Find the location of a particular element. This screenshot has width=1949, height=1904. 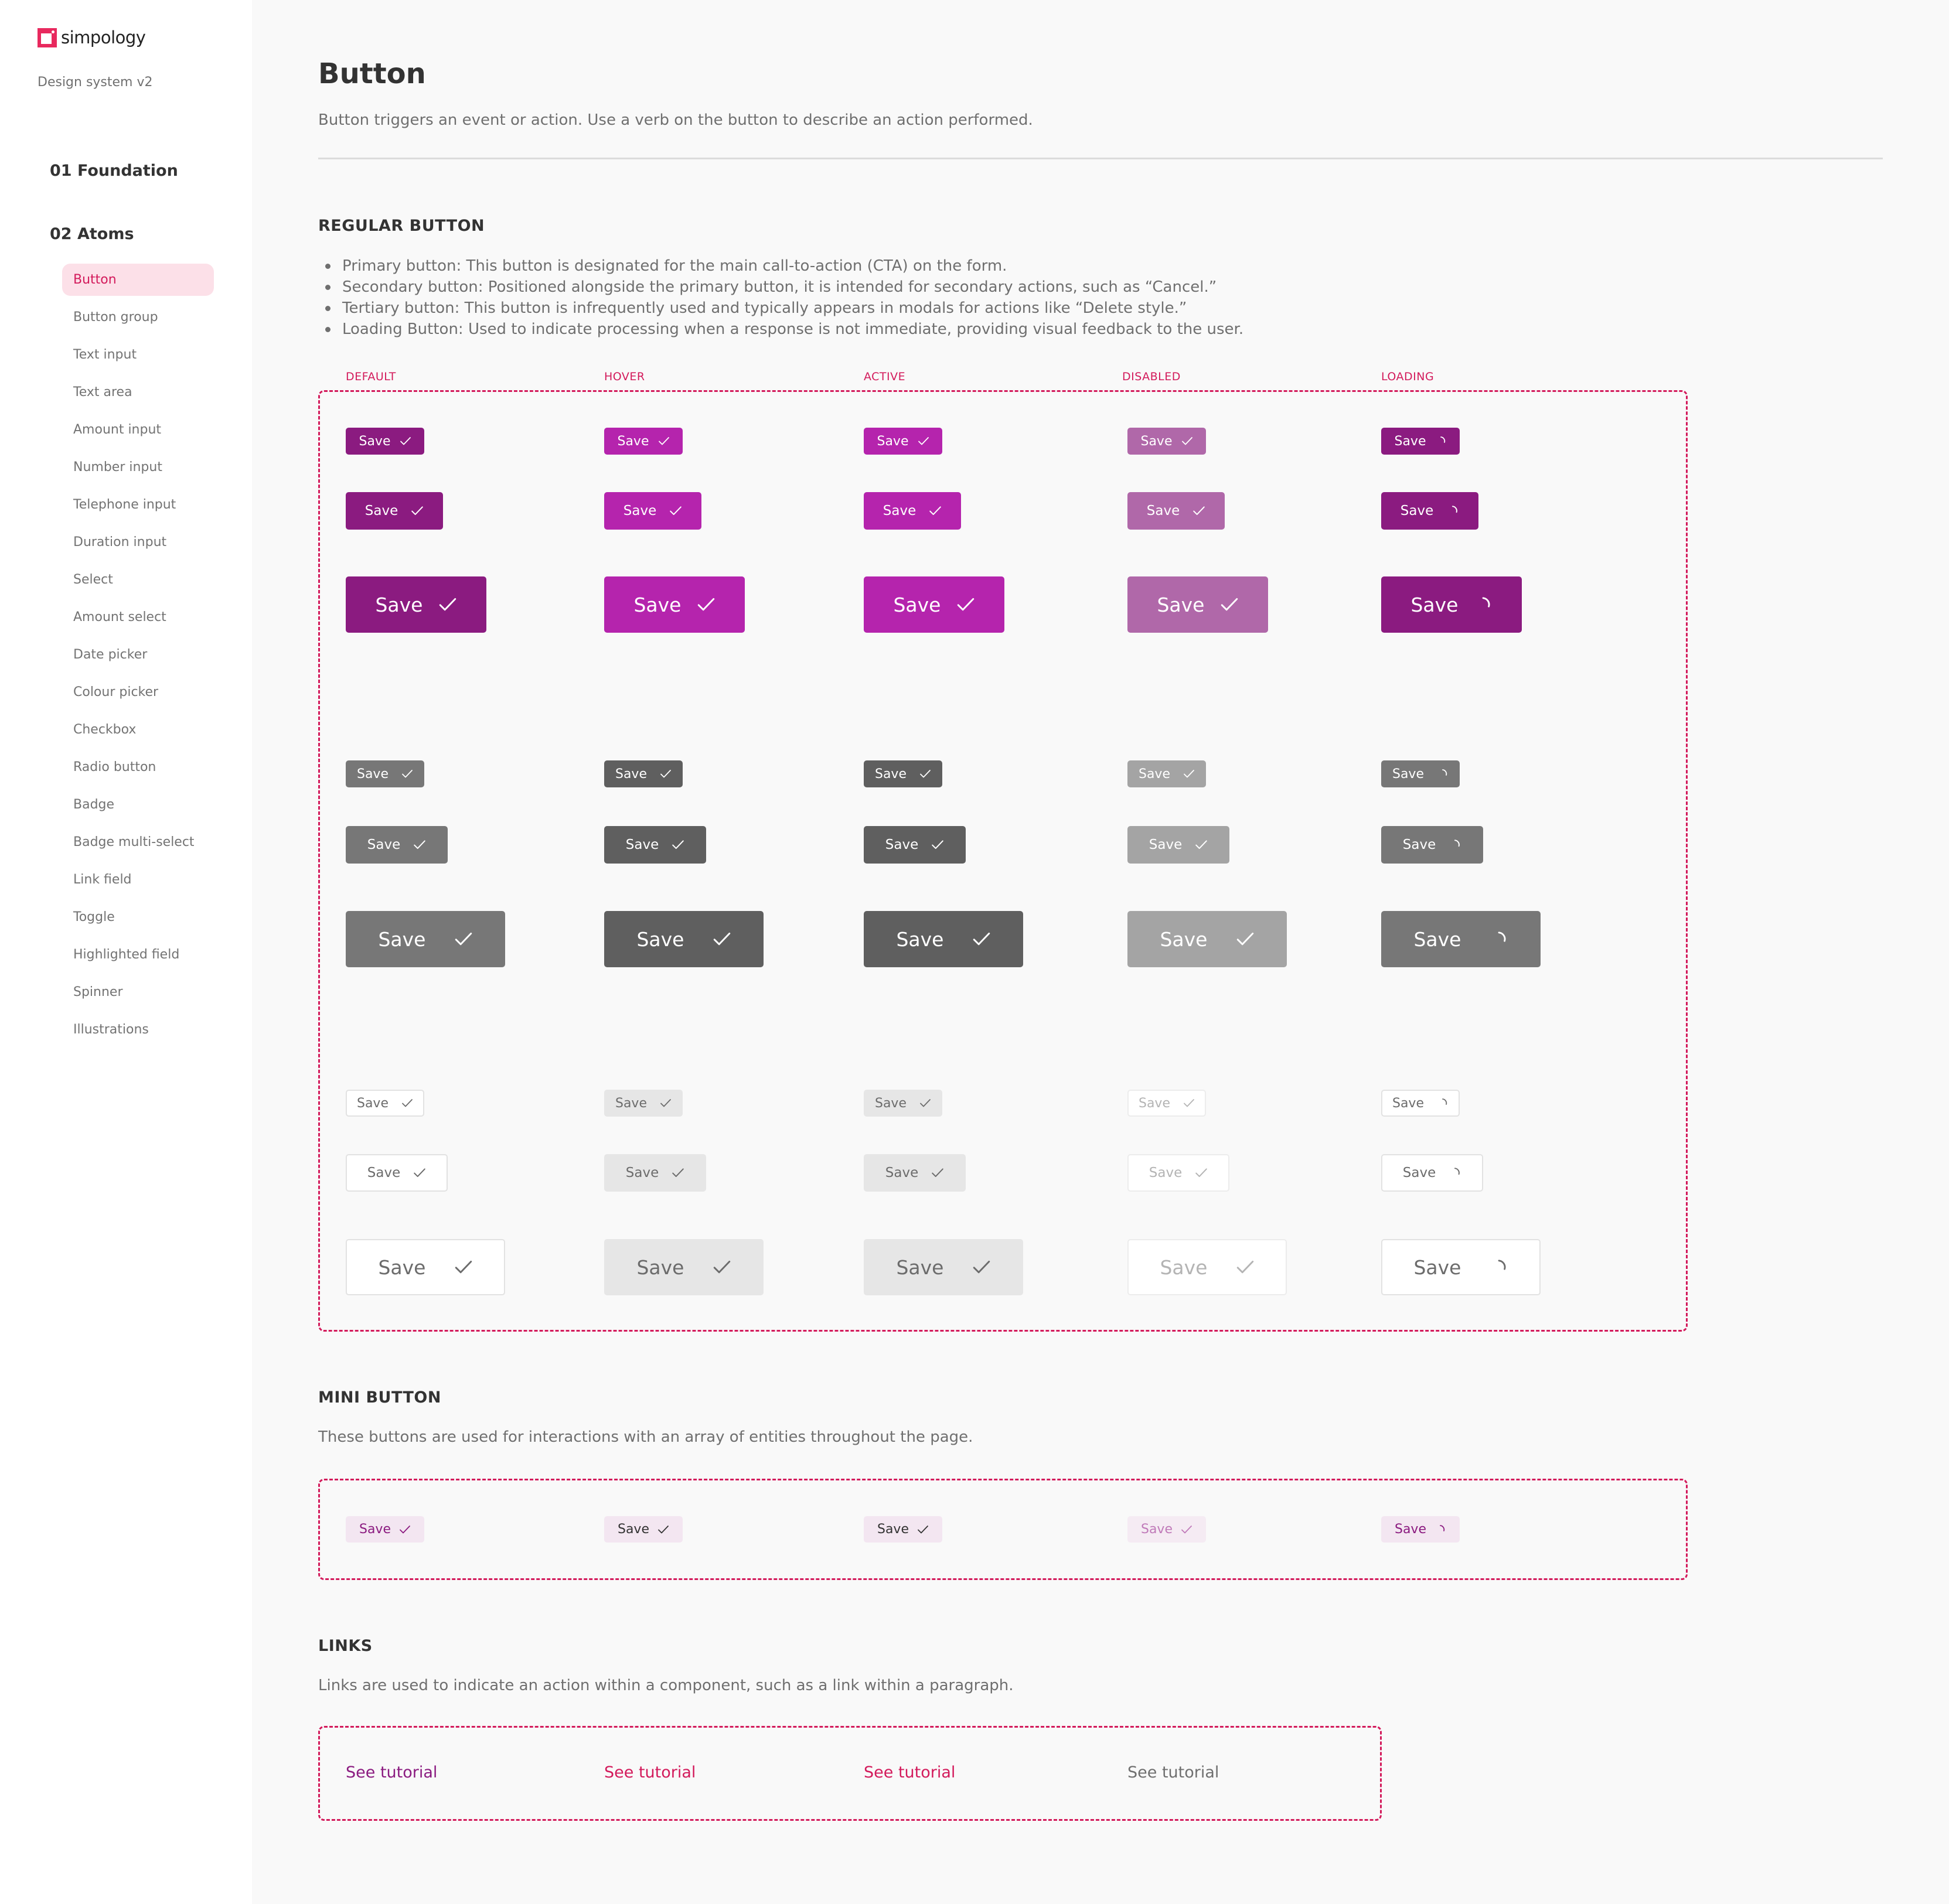

state-label-hover: HOVER is located at coordinates (624, 376).